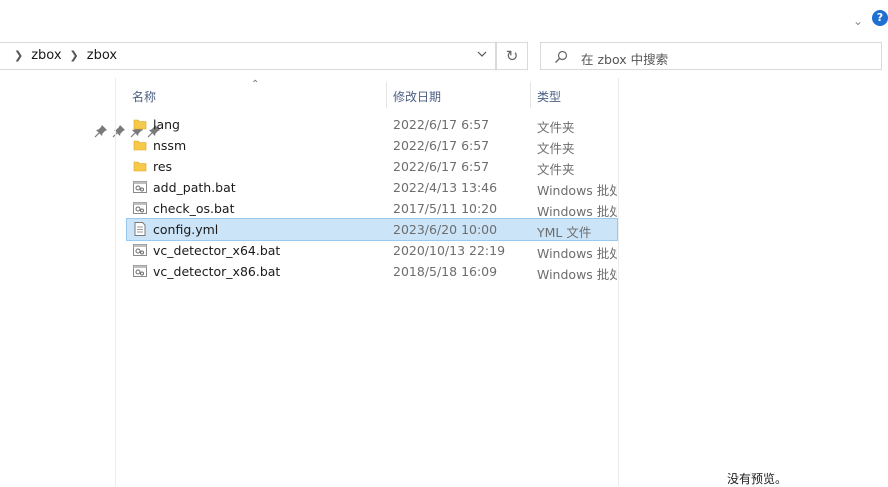  What do you see at coordinates (372, 229) in the screenshot?
I see `file-row: config.yml 2023/6/20 10:00 YML 文件` at bounding box center [372, 229].